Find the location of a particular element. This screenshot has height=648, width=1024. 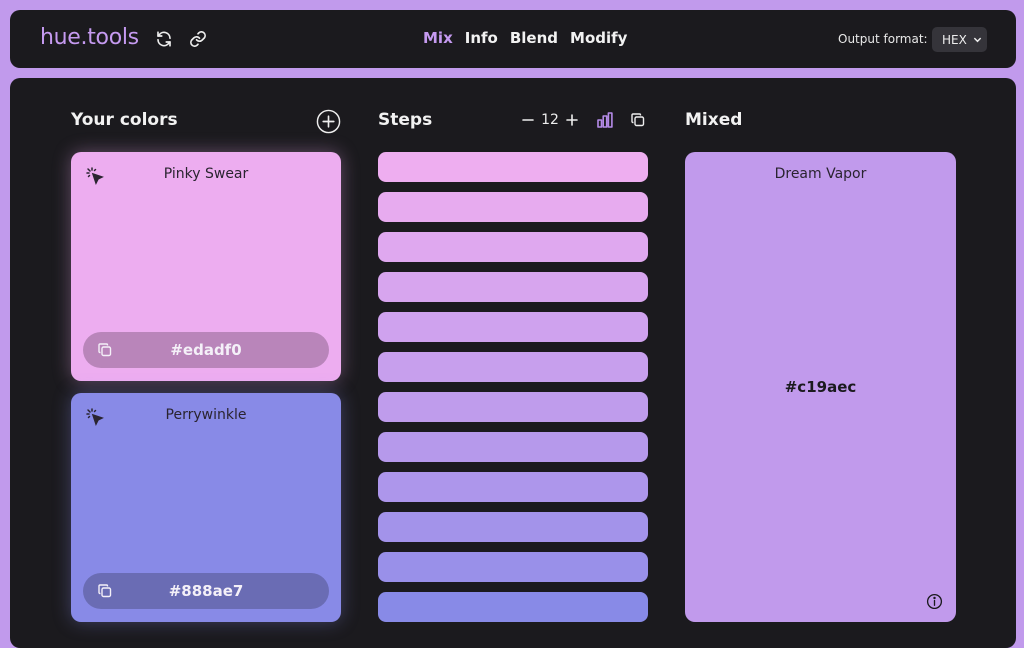

hex-pill: #888ae7 is located at coordinates (206, 591).